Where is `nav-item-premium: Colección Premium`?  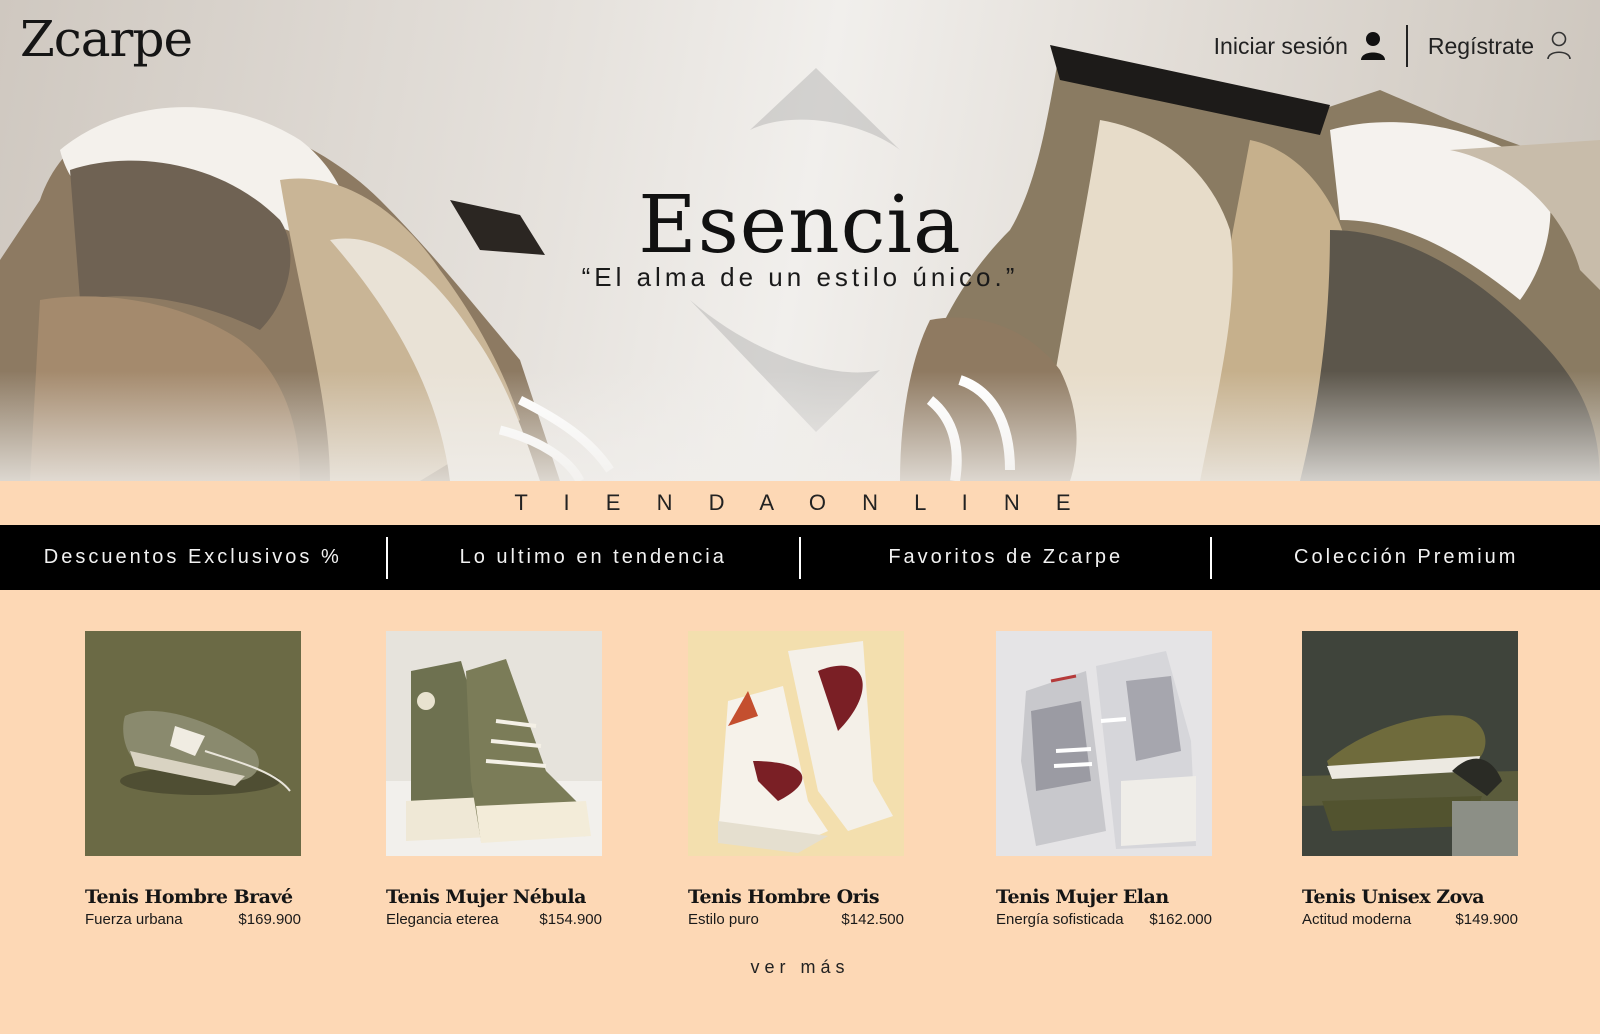 nav-item-premium: Colección Premium is located at coordinates (1406, 557).